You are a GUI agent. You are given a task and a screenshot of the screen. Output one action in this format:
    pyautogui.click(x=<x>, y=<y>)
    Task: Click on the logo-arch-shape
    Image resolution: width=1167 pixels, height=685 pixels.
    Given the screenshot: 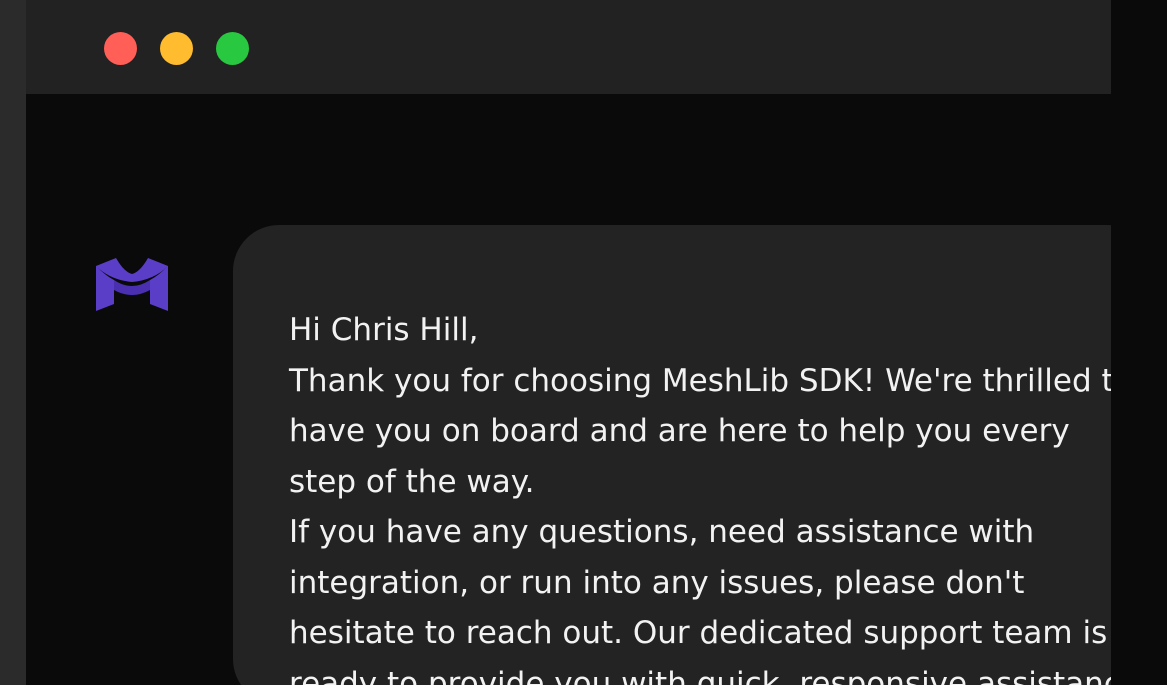 What is the action you would take?
    pyautogui.click(x=132, y=287)
    